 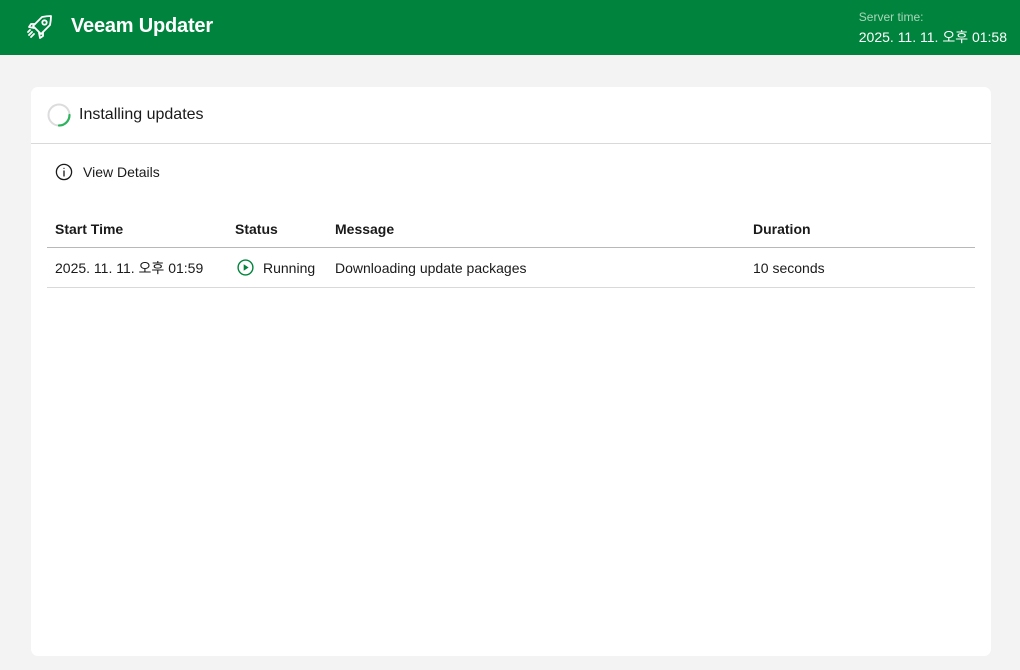 What do you see at coordinates (536, 267) in the screenshot?
I see `cell-message: Downloading update packages` at bounding box center [536, 267].